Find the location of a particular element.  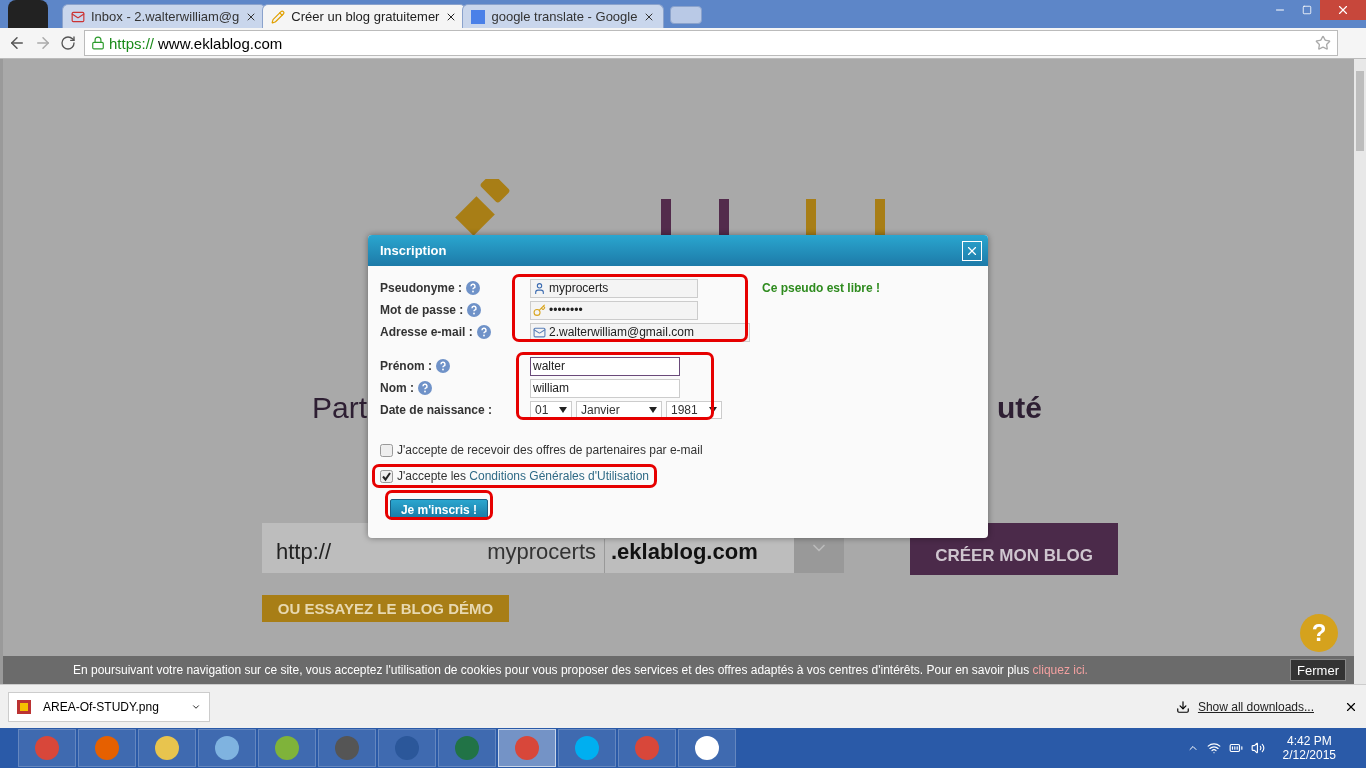

lock-icon is located at coordinates (98, 43).